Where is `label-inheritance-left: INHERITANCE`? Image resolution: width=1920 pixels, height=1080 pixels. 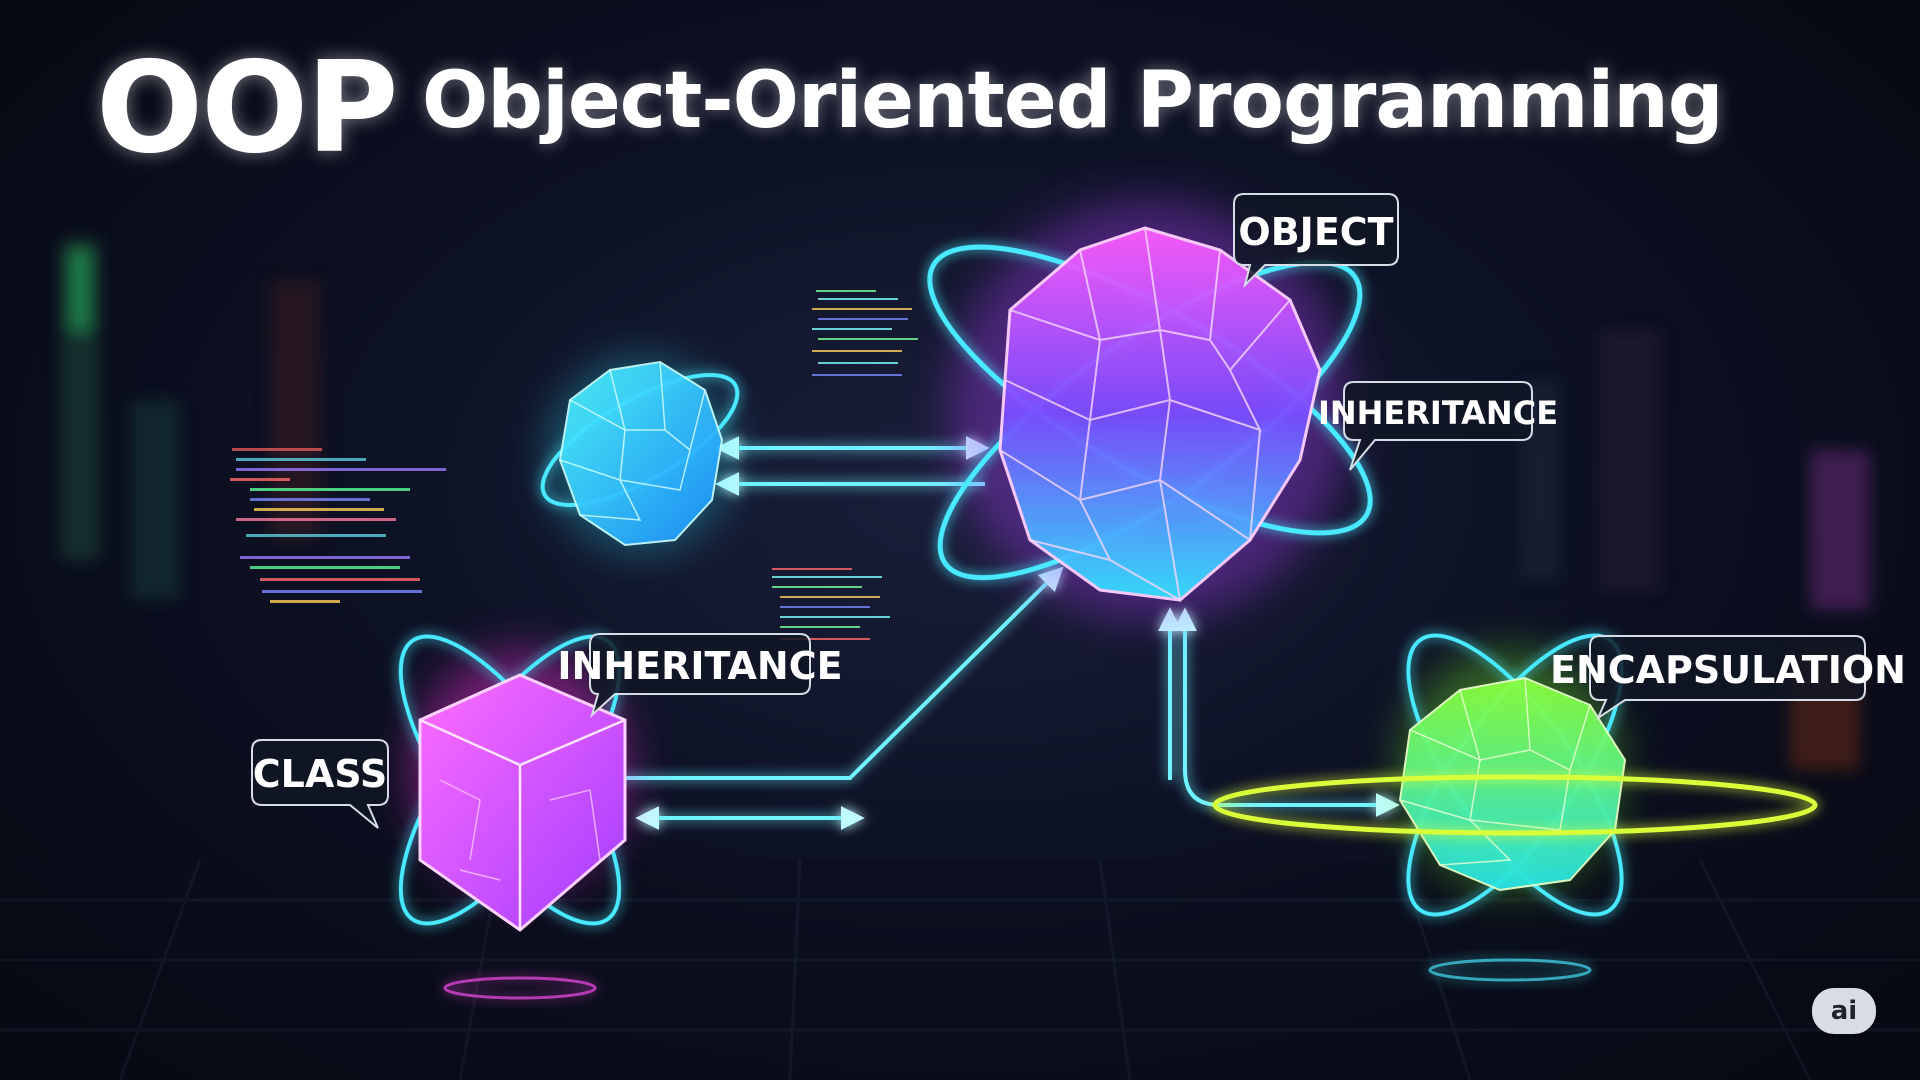
label-inheritance-left: INHERITANCE is located at coordinates (700, 676).